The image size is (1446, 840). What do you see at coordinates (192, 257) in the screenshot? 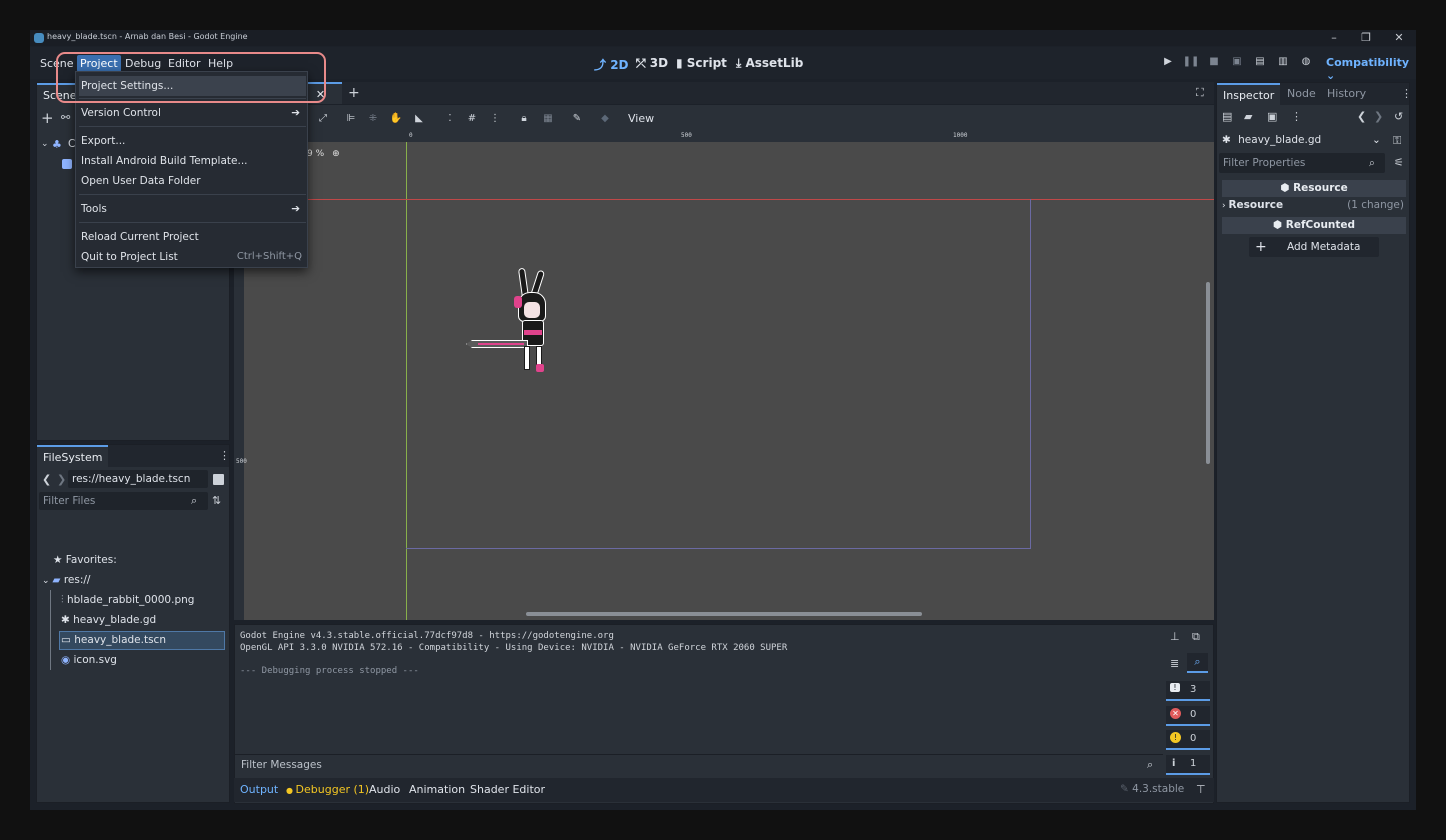
I see `menu-item-quit-to-project-list: Quit to Project List Ctrl+Shift+Q` at bounding box center [192, 257].